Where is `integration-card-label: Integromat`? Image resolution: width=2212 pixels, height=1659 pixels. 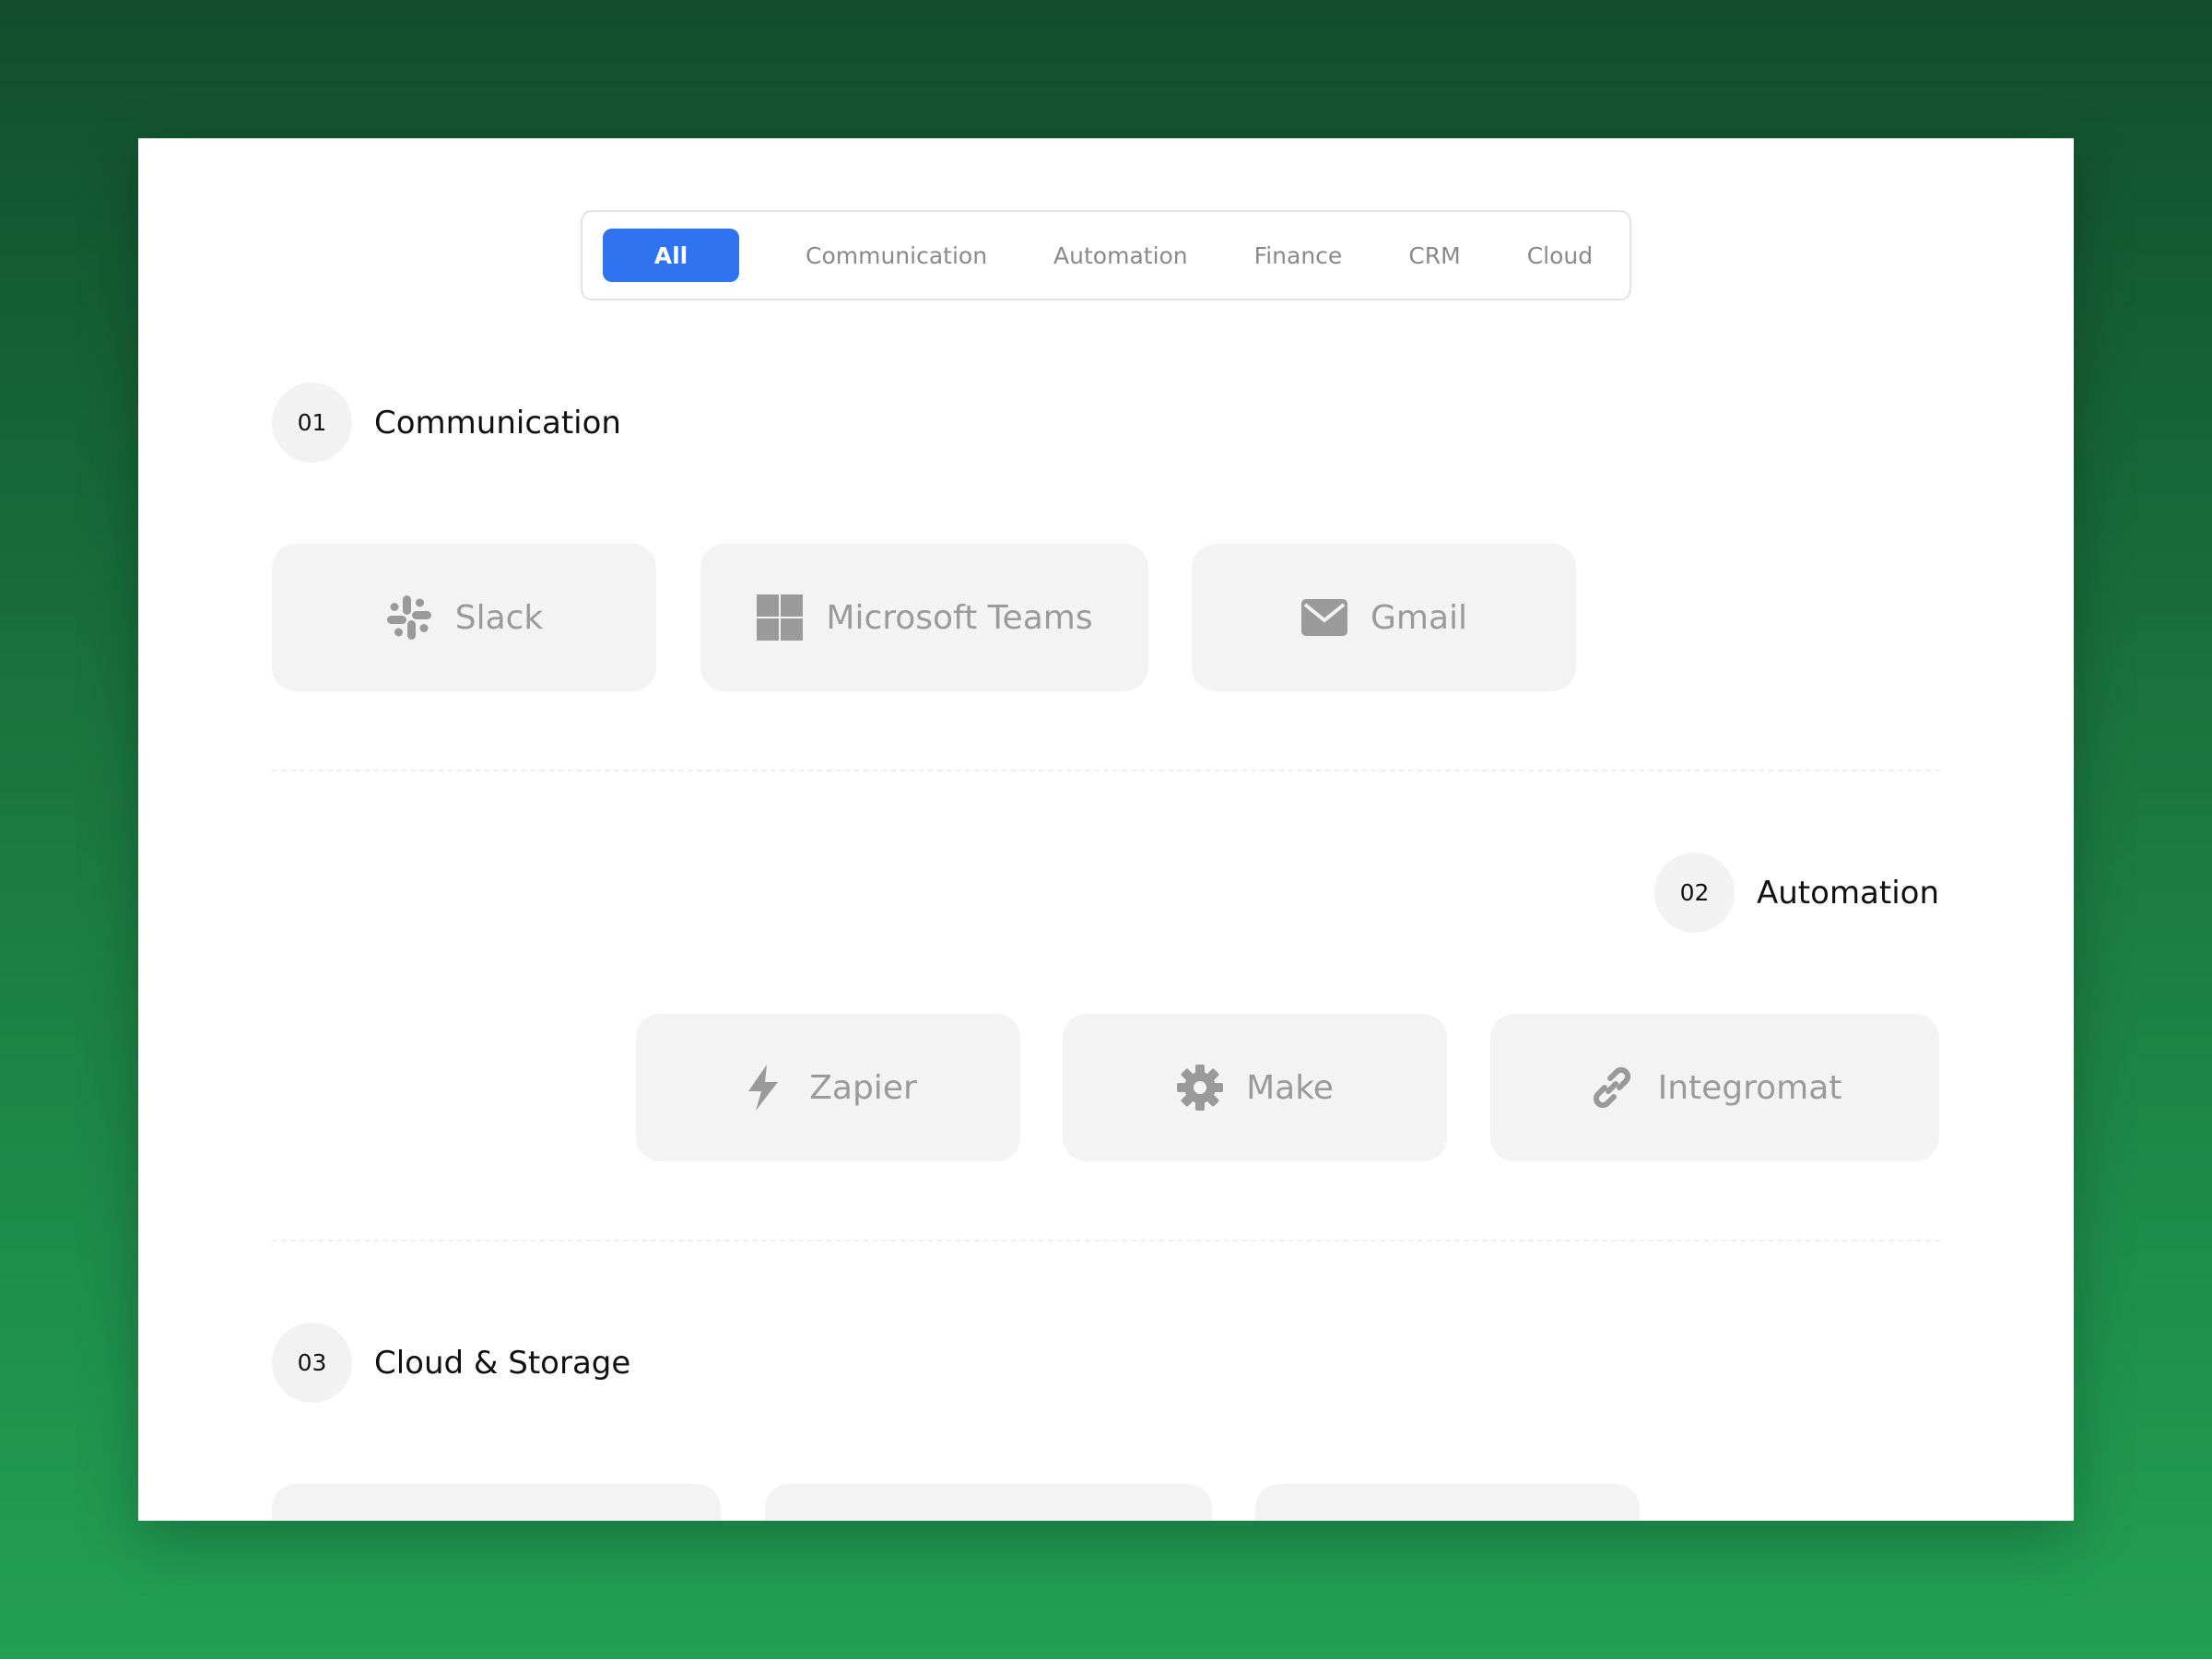 integration-card-label: Integromat is located at coordinates (1749, 1087).